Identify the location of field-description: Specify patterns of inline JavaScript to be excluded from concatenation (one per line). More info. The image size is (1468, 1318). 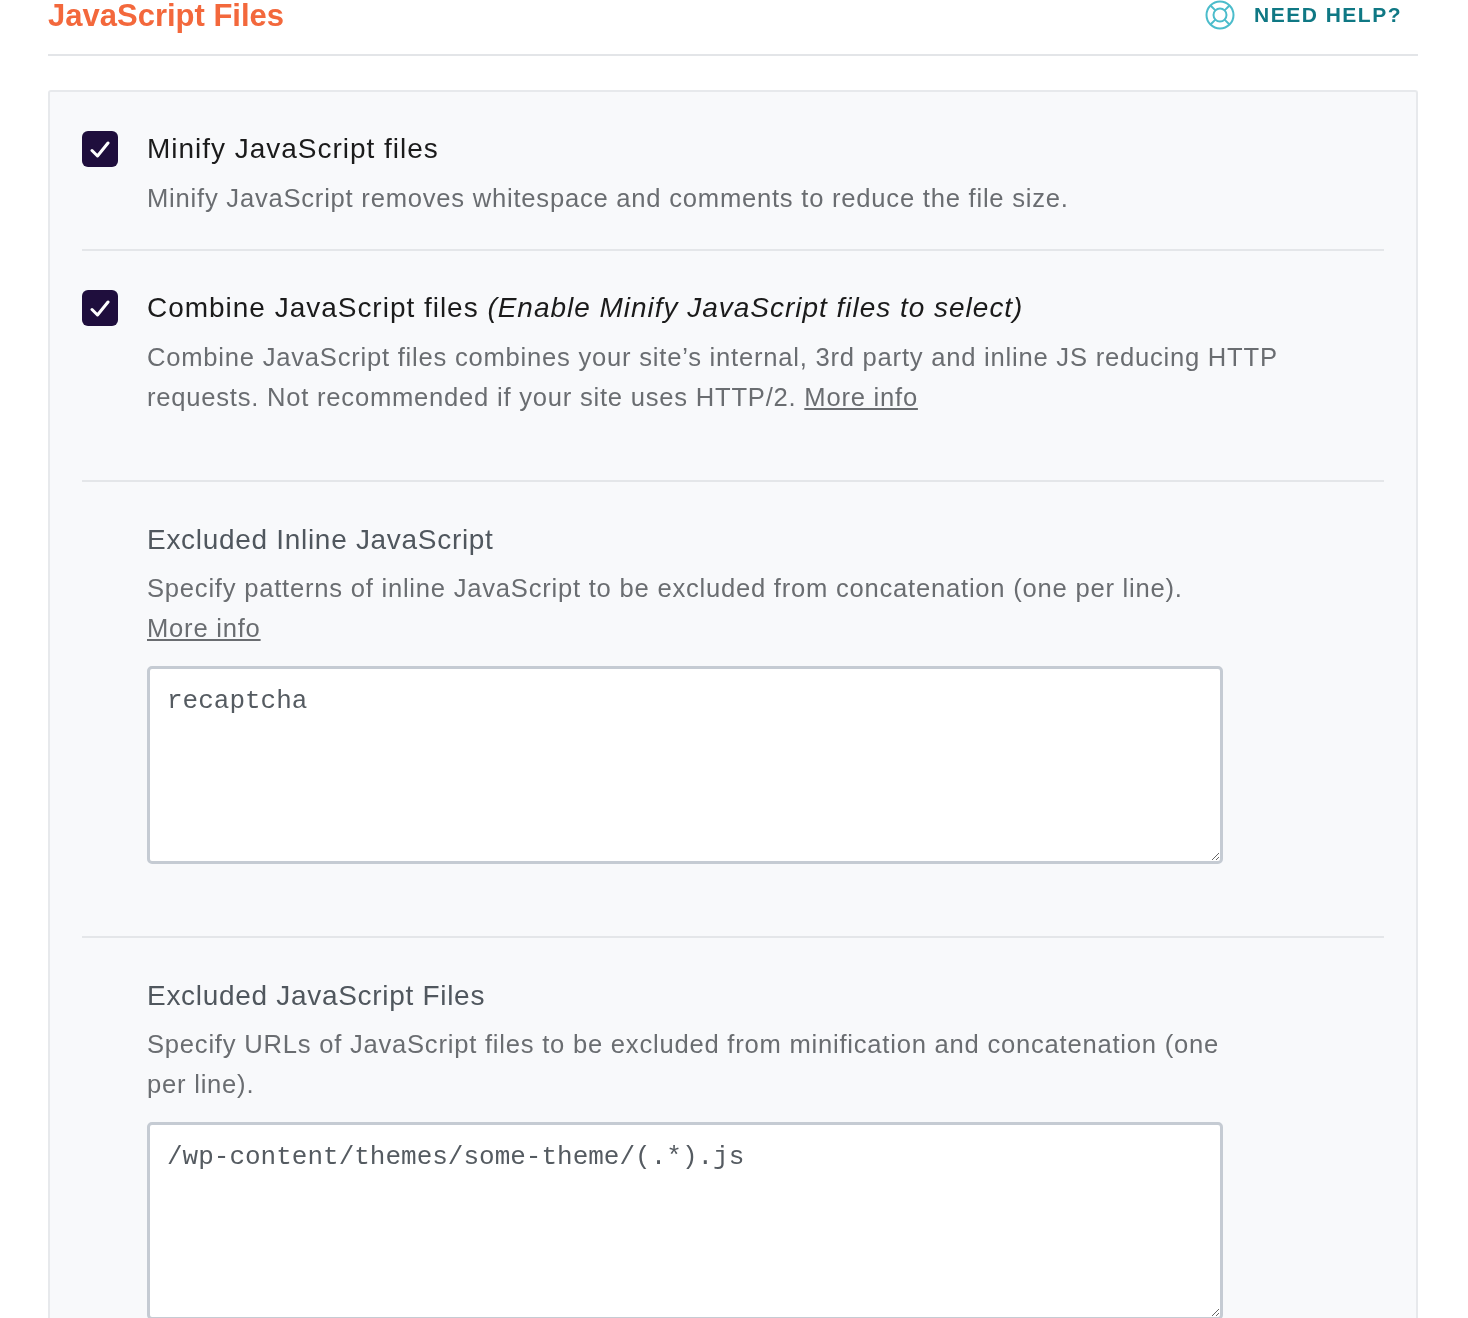
(665, 608).